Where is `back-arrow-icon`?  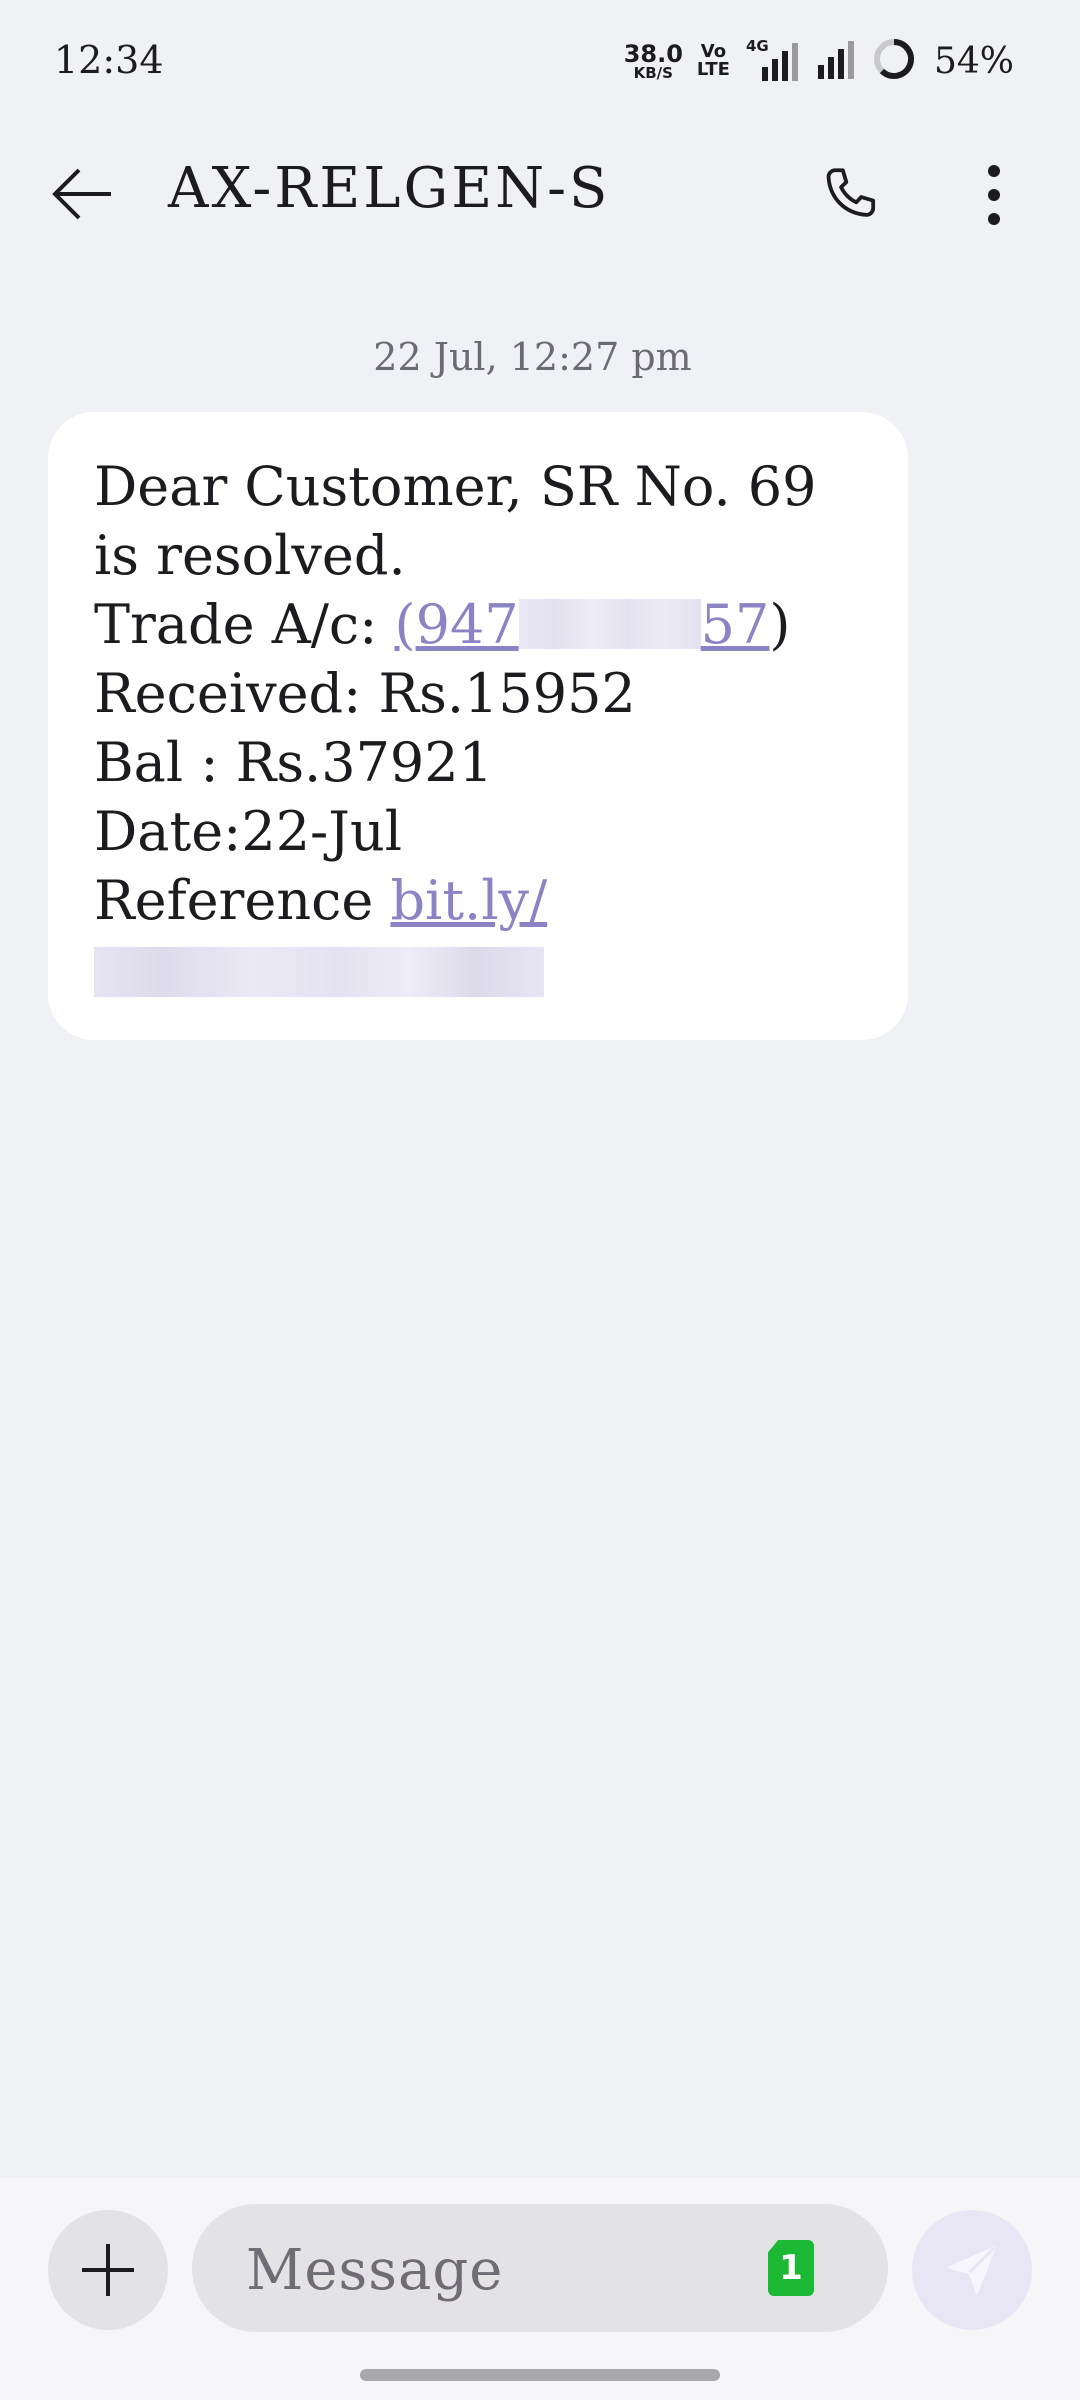 back-arrow-icon is located at coordinates (81, 194).